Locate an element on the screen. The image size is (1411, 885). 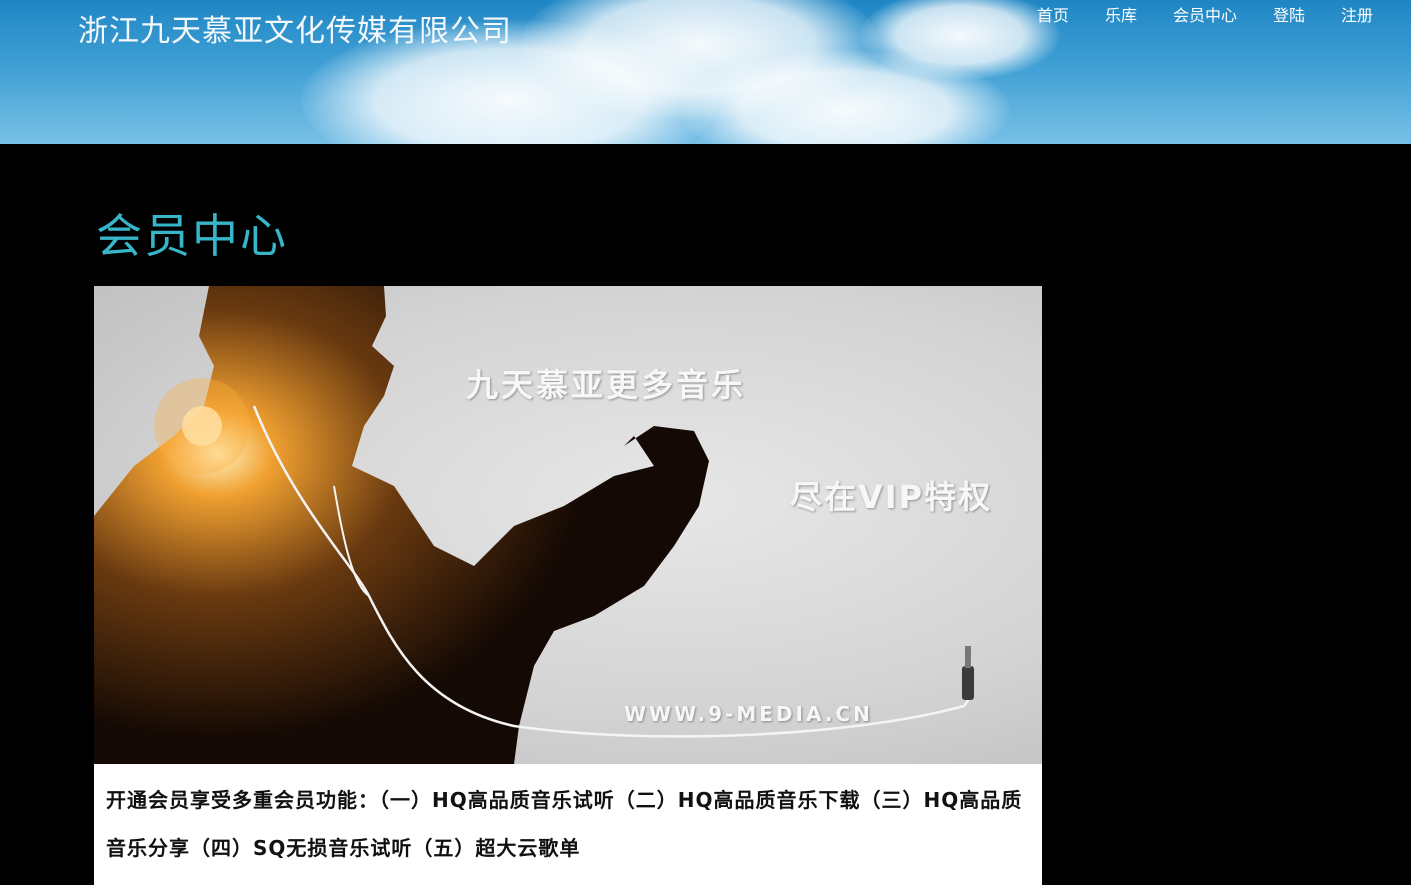
nav-item-login: 登陆 is located at coordinates (1289, 14).